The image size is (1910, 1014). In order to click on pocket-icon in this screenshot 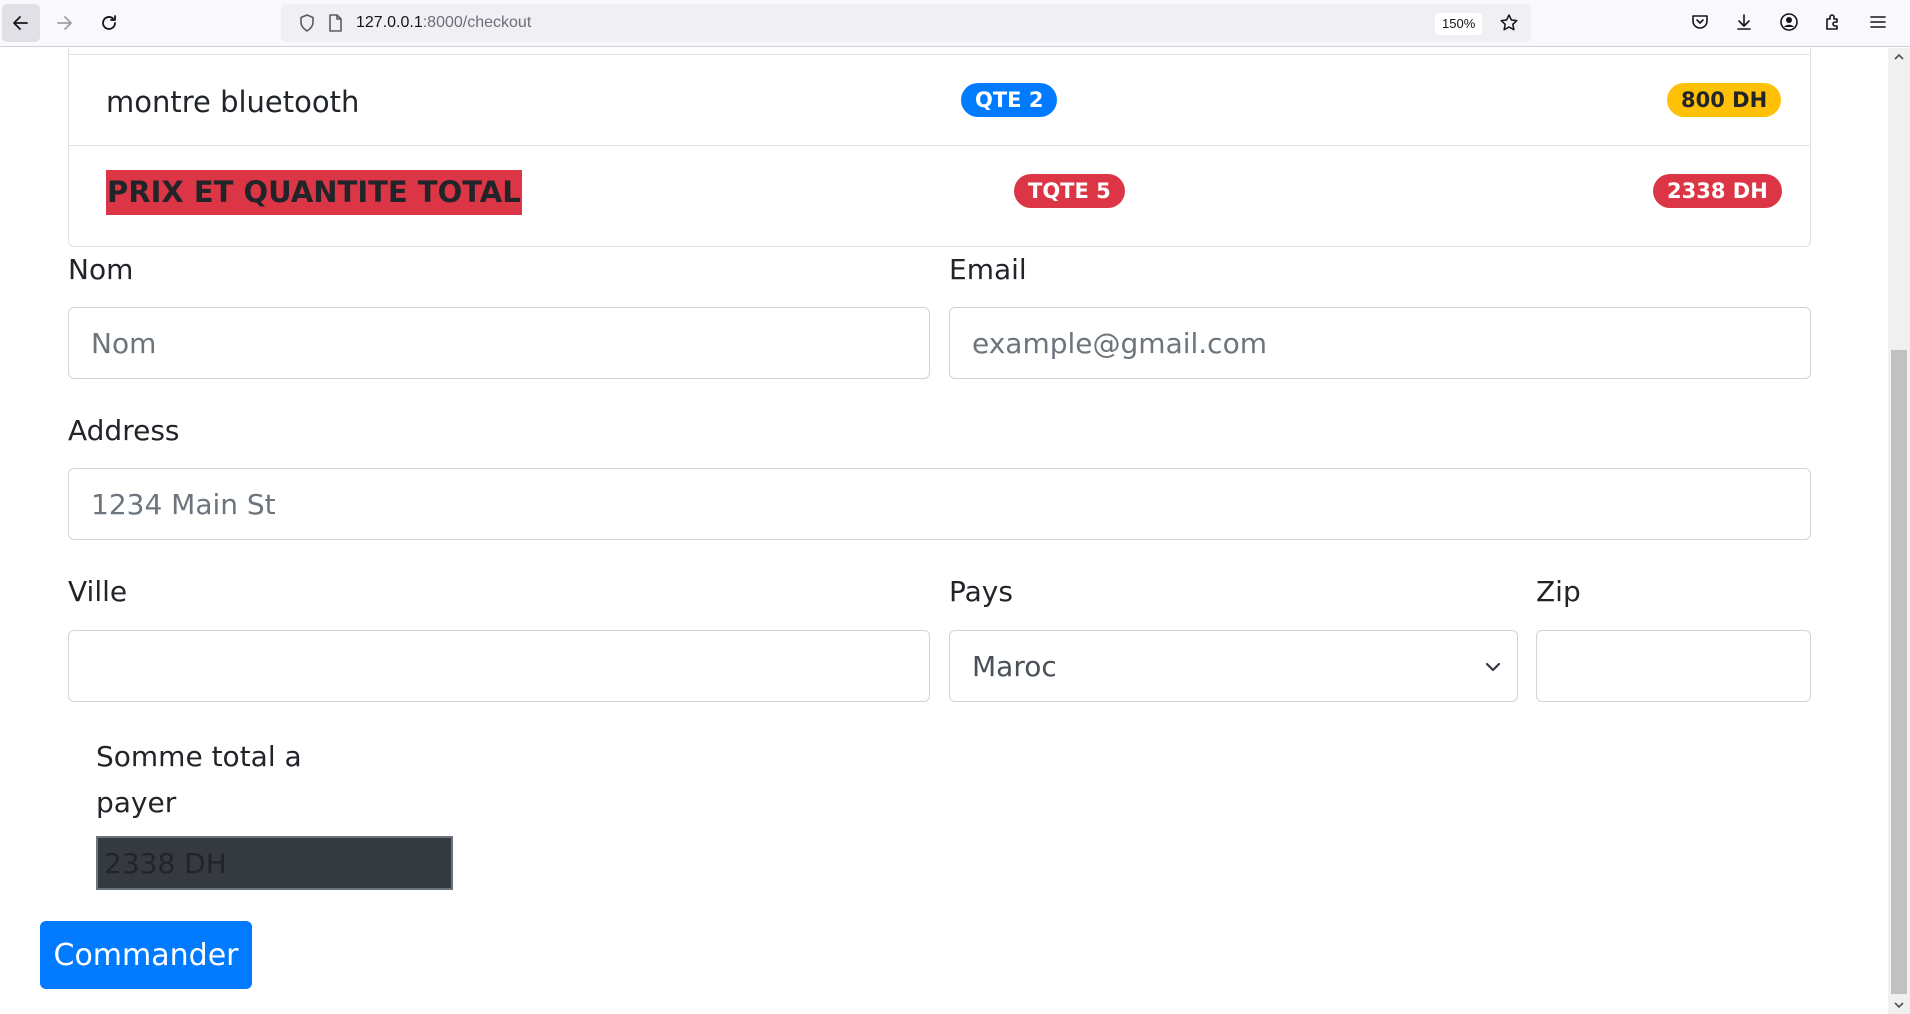, I will do `click(1700, 22)`.